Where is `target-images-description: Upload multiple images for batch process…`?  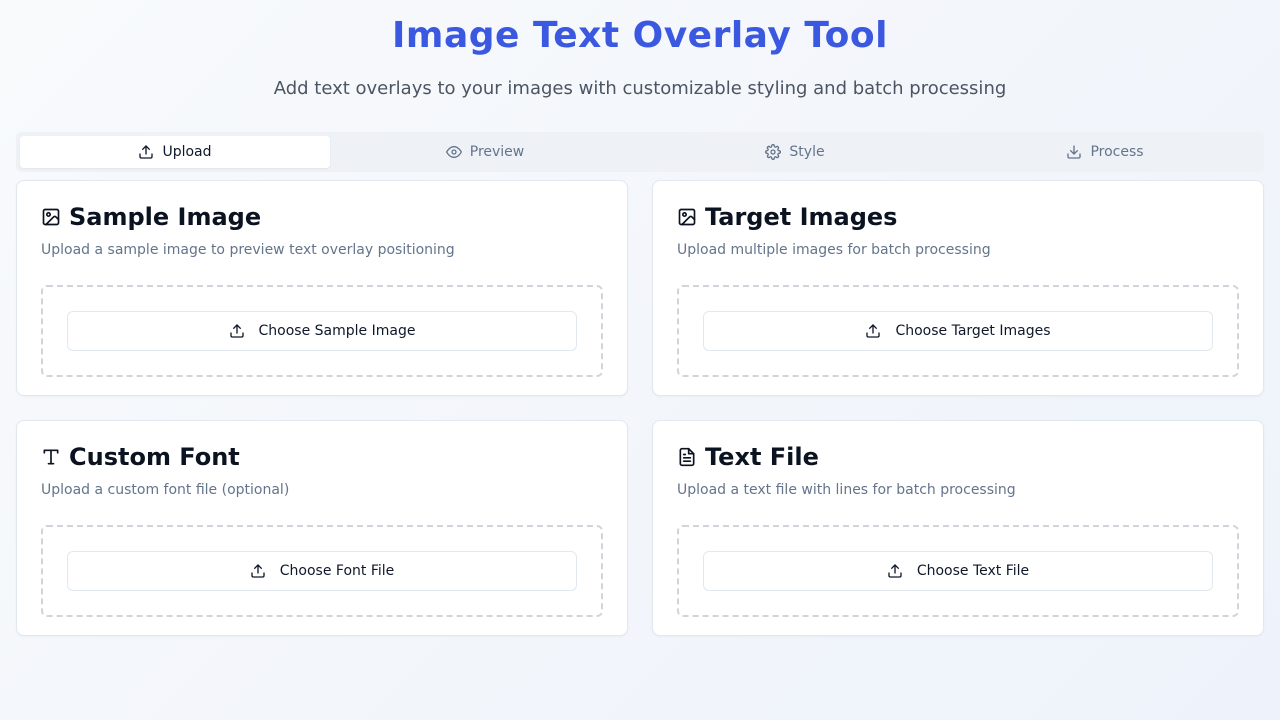
target-images-description: Upload multiple images for batch process… is located at coordinates (834, 250).